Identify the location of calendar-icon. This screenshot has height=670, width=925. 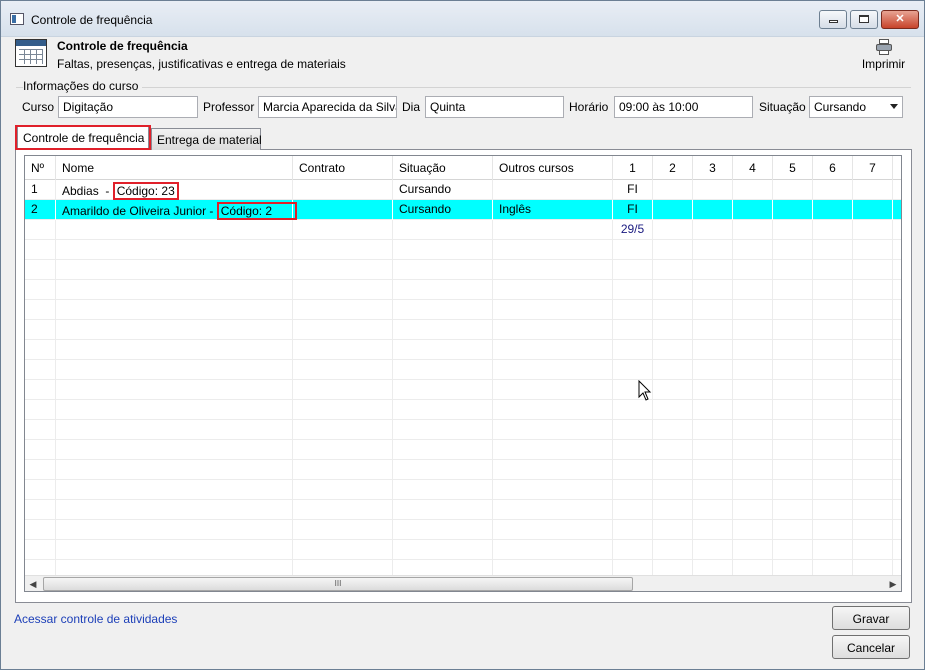
(31, 53).